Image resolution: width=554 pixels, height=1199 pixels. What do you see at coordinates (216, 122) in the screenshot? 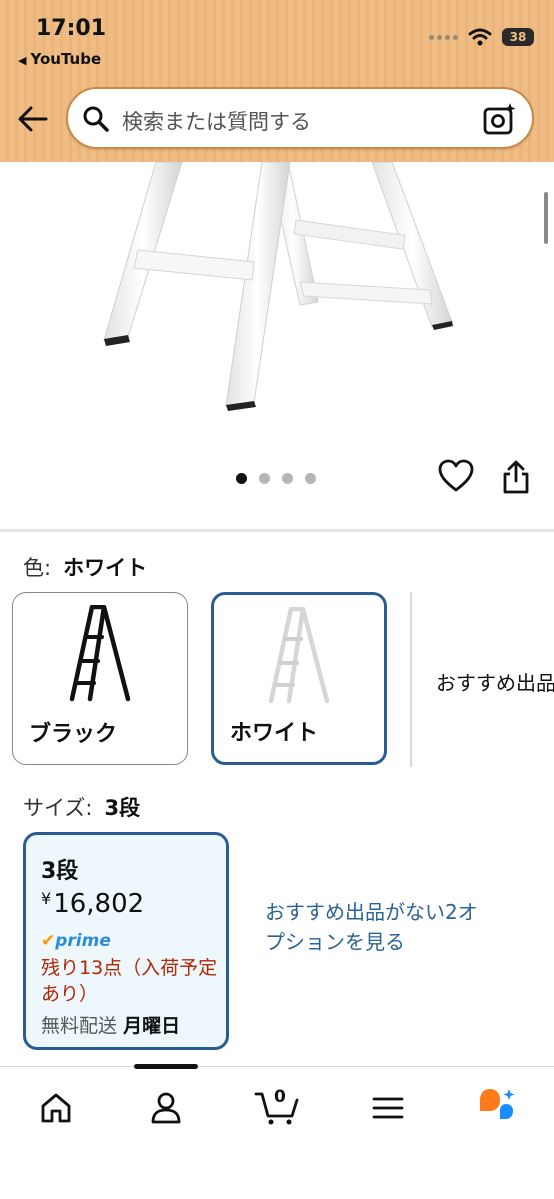
I see `search-placeholder: 検索または質問する` at bounding box center [216, 122].